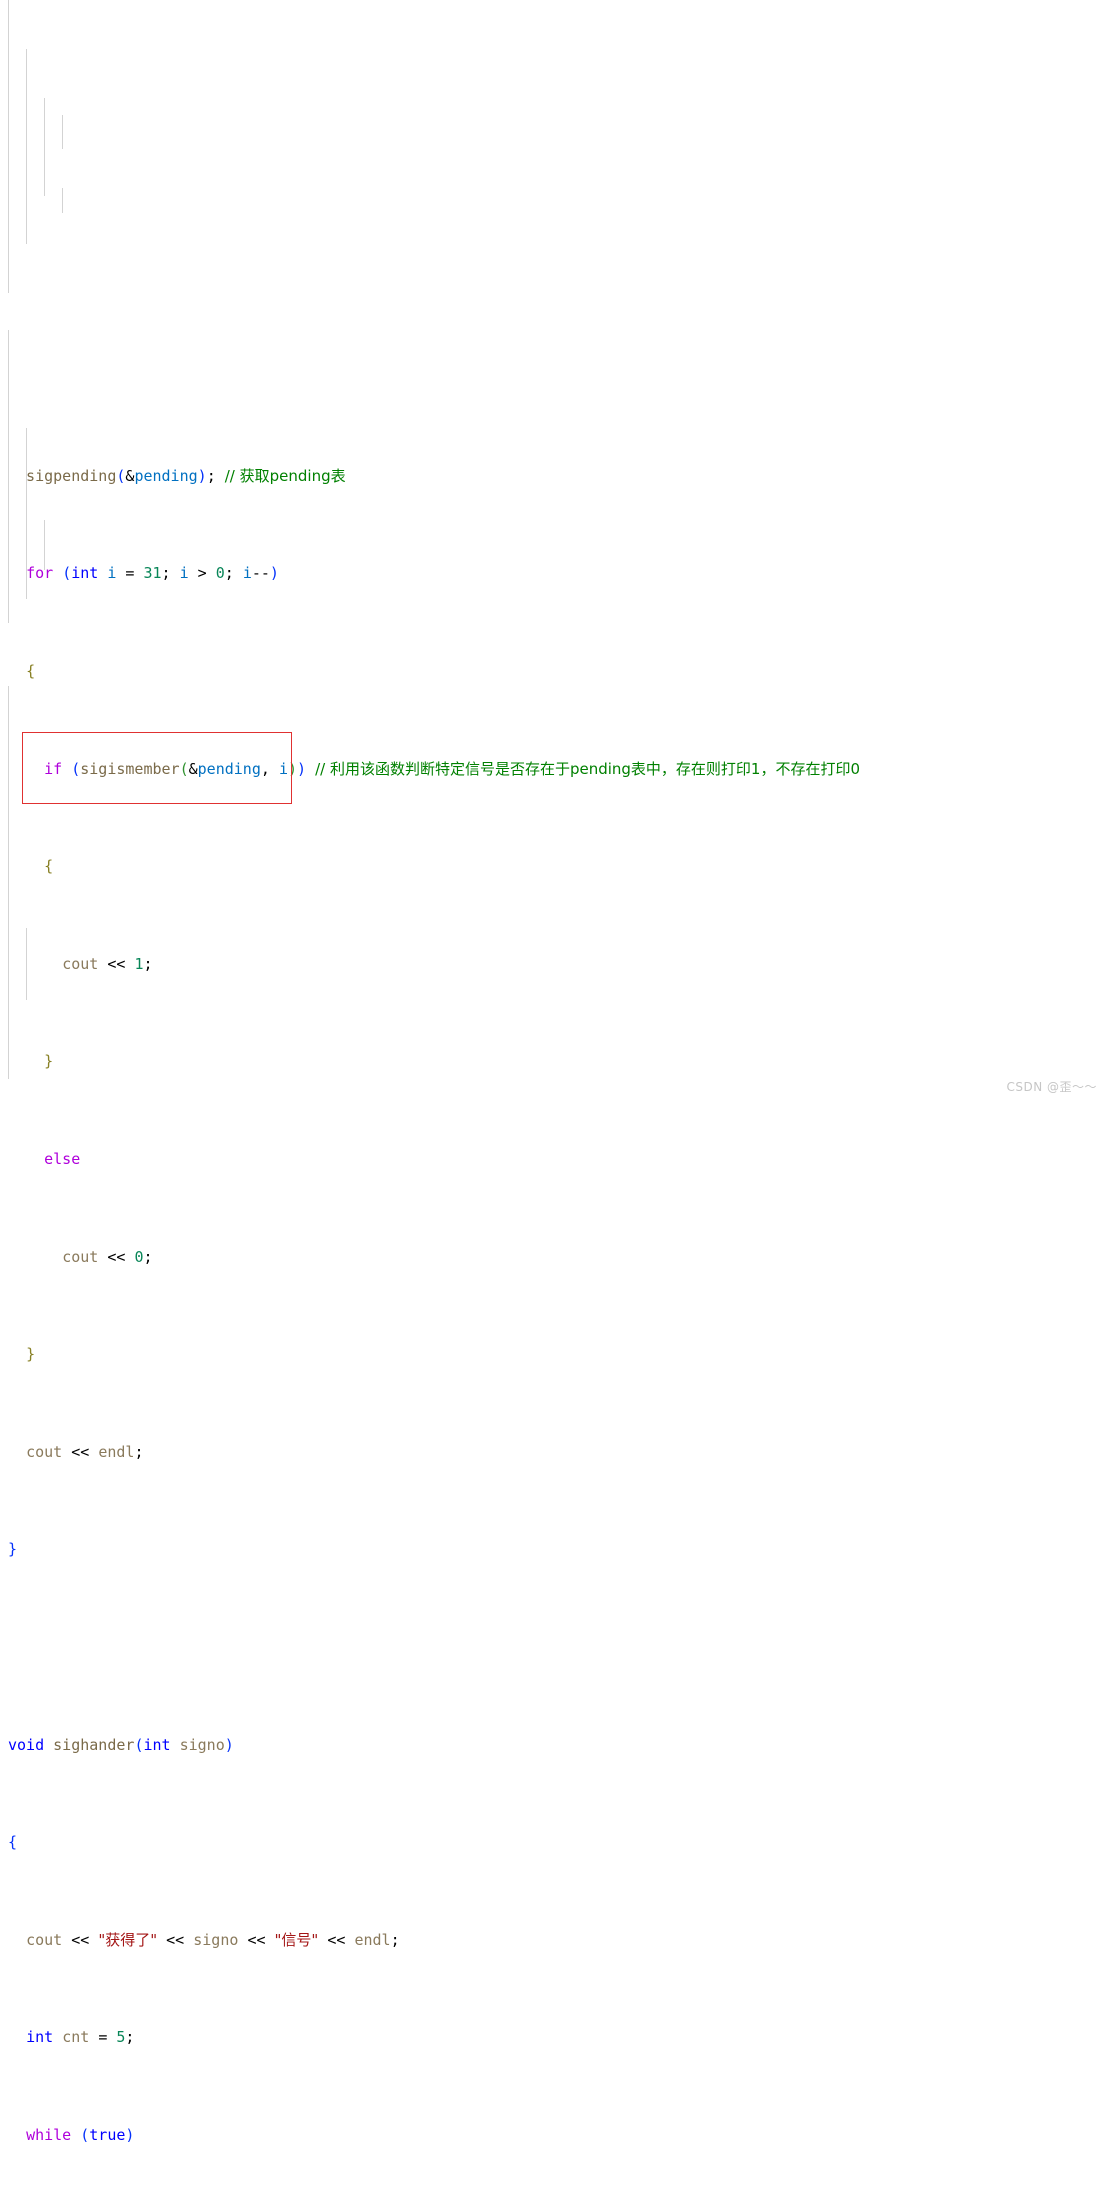  What do you see at coordinates (128, 1939) in the screenshot?
I see `token-string: "获得了"` at bounding box center [128, 1939].